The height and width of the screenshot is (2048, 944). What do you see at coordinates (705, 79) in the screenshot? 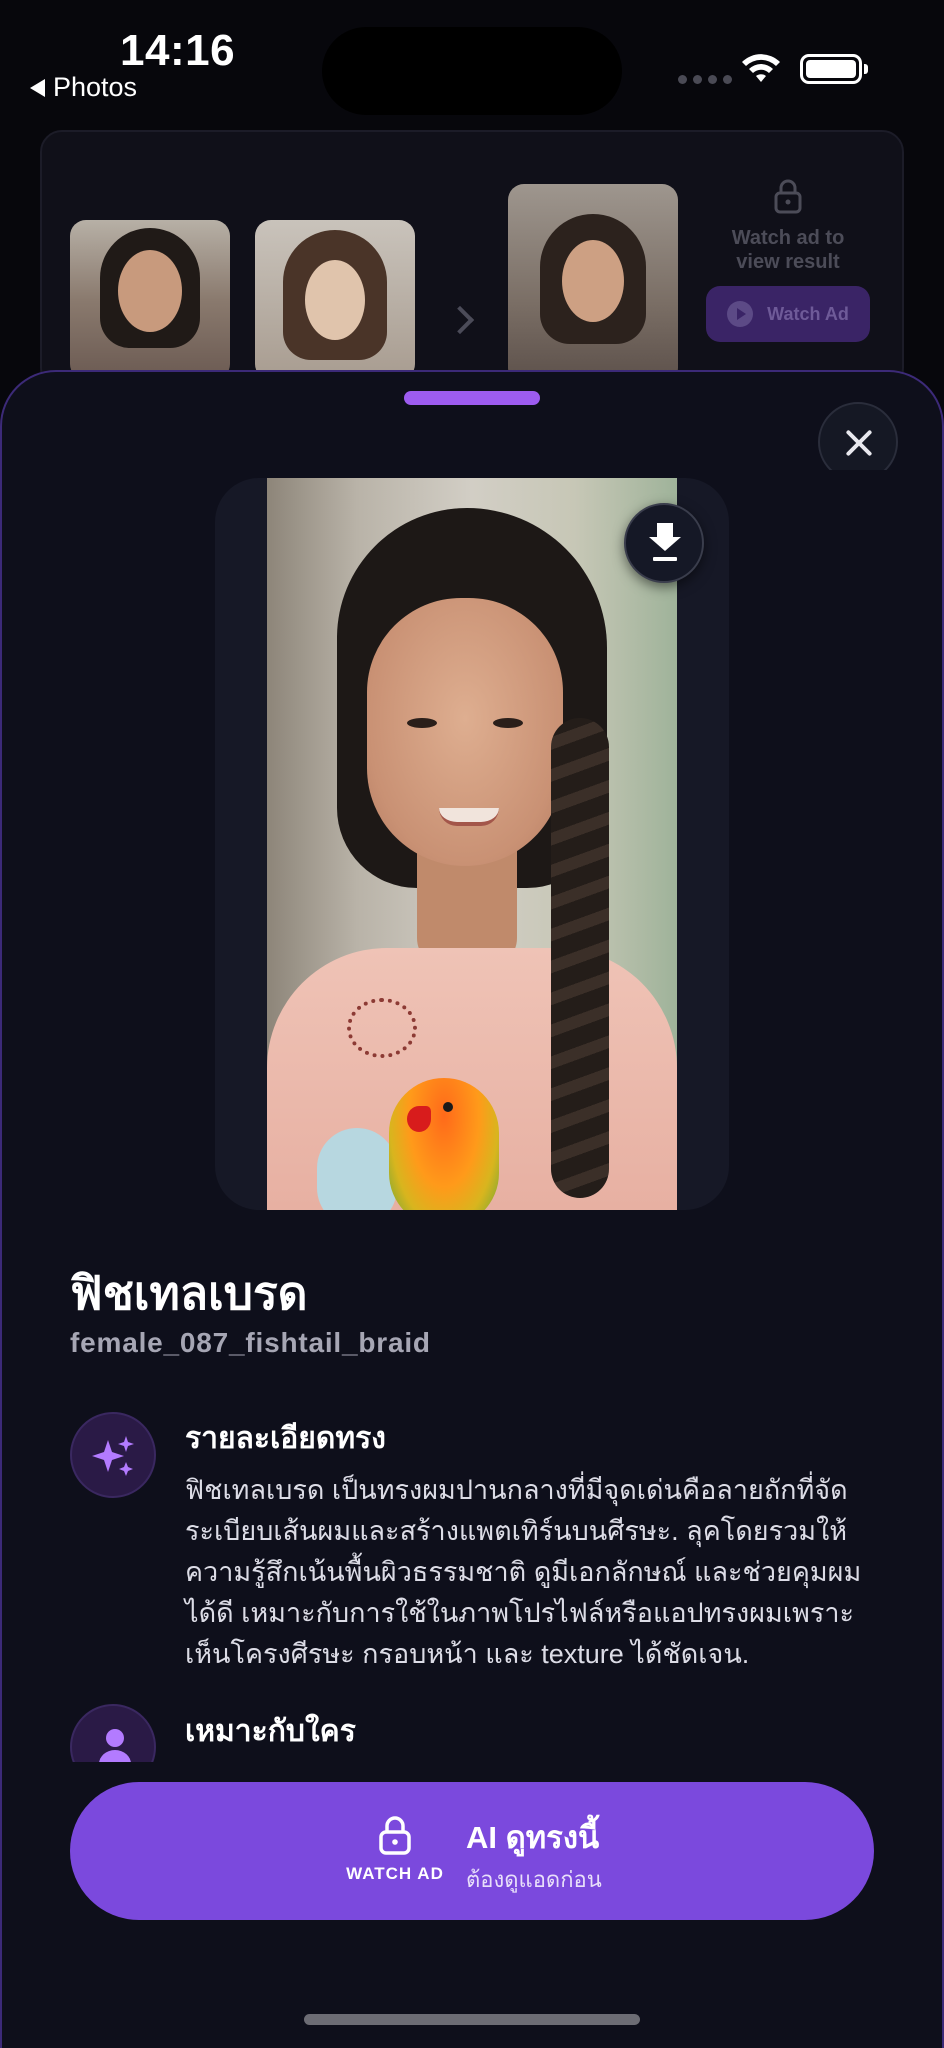
I see `signal-icon` at bounding box center [705, 79].